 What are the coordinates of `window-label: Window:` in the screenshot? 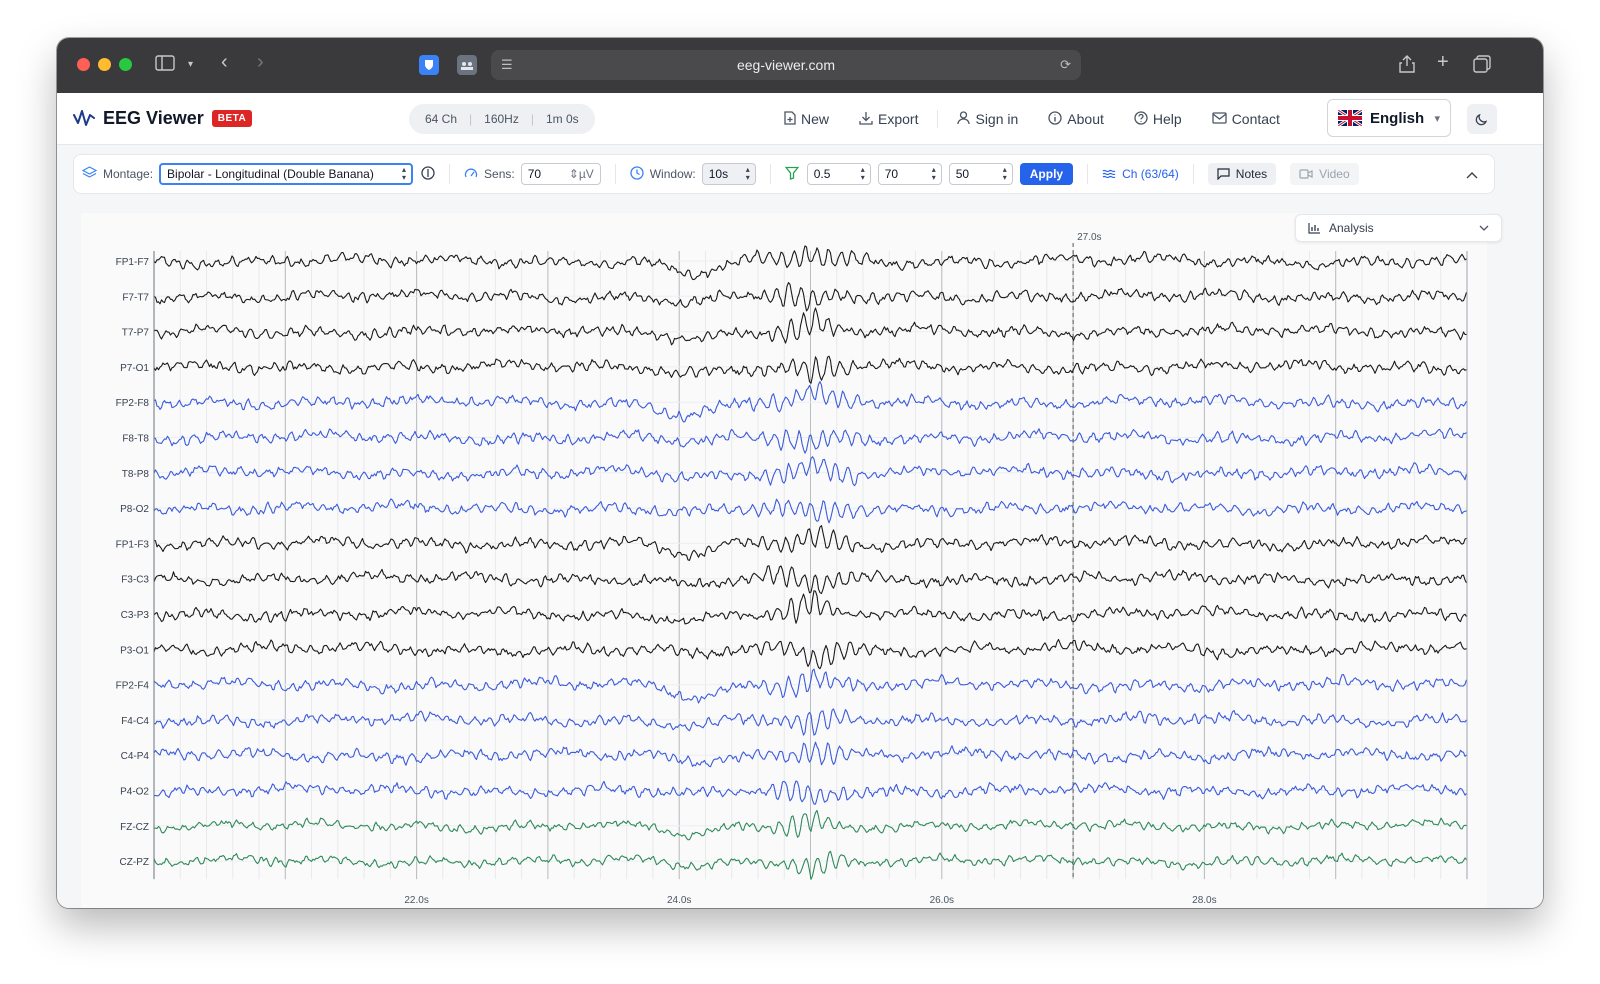 It's located at (672, 174).